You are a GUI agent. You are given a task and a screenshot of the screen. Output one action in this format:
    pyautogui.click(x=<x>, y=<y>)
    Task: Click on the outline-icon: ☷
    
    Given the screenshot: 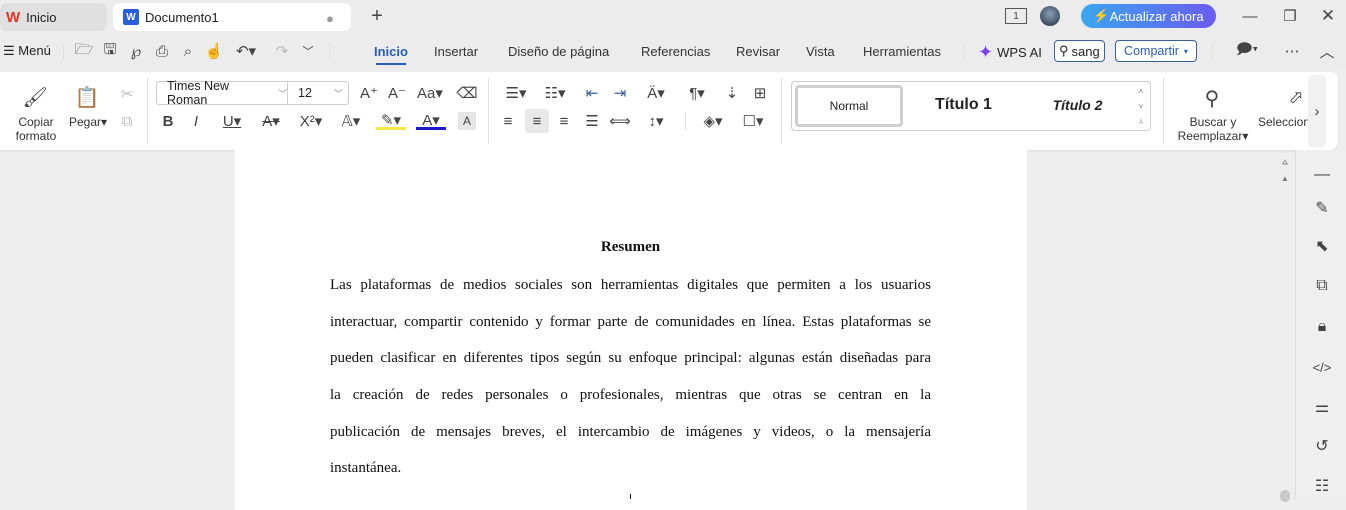 What is the action you would take?
    pyautogui.click(x=1322, y=486)
    